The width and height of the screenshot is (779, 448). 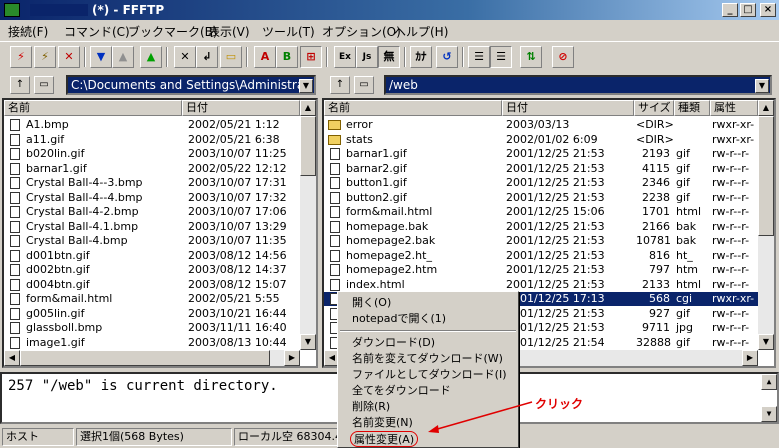 What do you see at coordinates (769, 382) in the screenshot?
I see `log-scroll-up-icon: ▲` at bounding box center [769, 382].